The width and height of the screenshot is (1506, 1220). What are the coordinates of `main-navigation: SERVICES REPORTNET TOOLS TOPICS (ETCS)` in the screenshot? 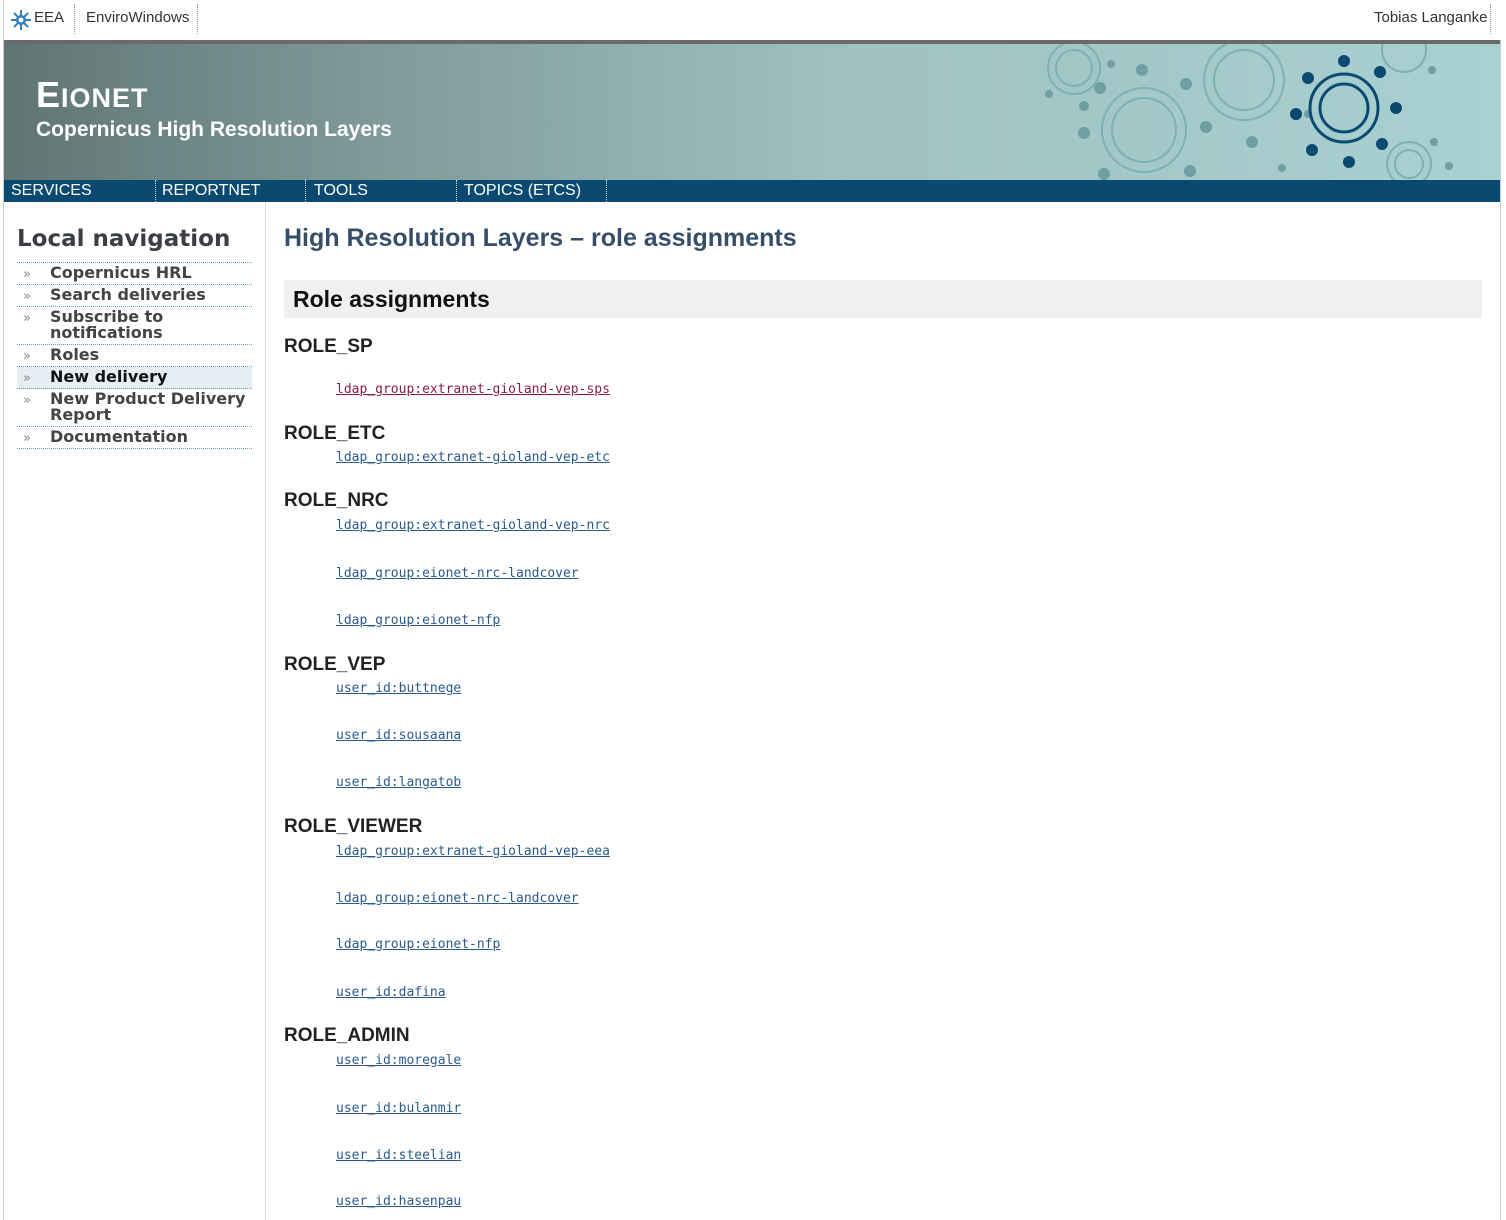 It's located at (752, 191).